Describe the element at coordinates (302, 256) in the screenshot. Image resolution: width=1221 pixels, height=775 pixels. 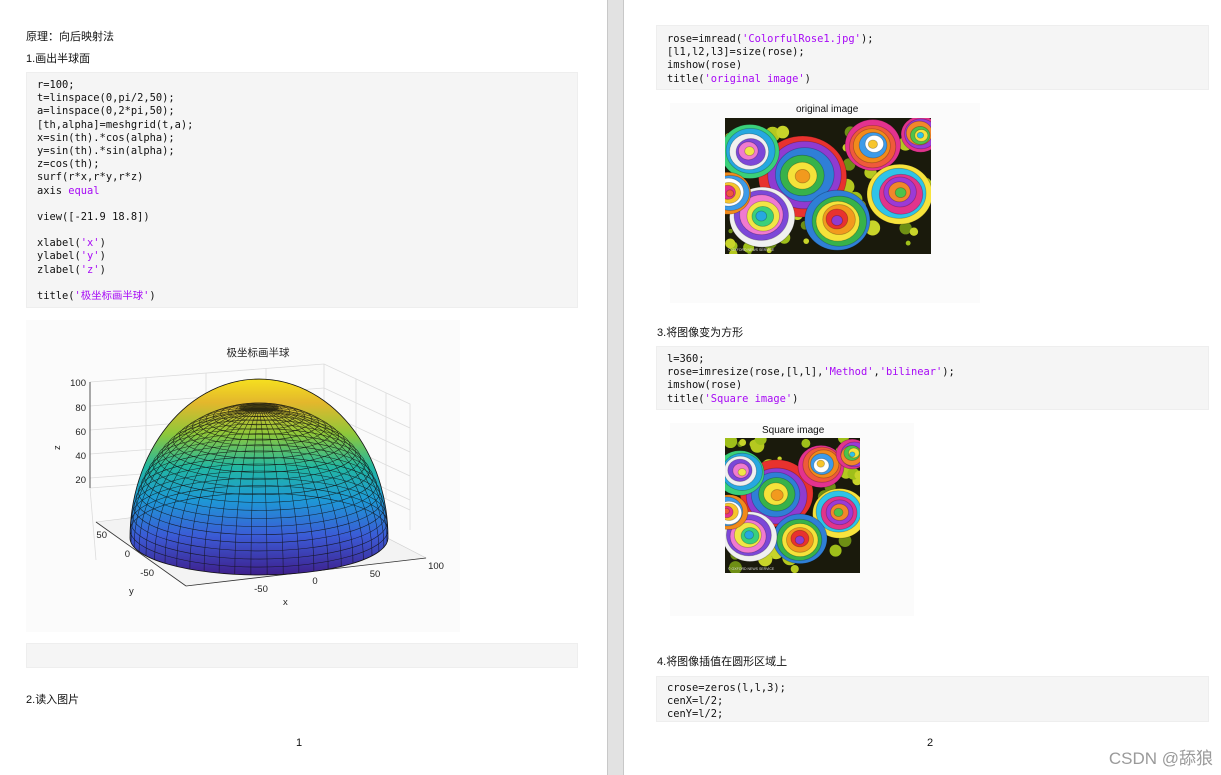
I see `code-line: ylabel('y')` at that location.